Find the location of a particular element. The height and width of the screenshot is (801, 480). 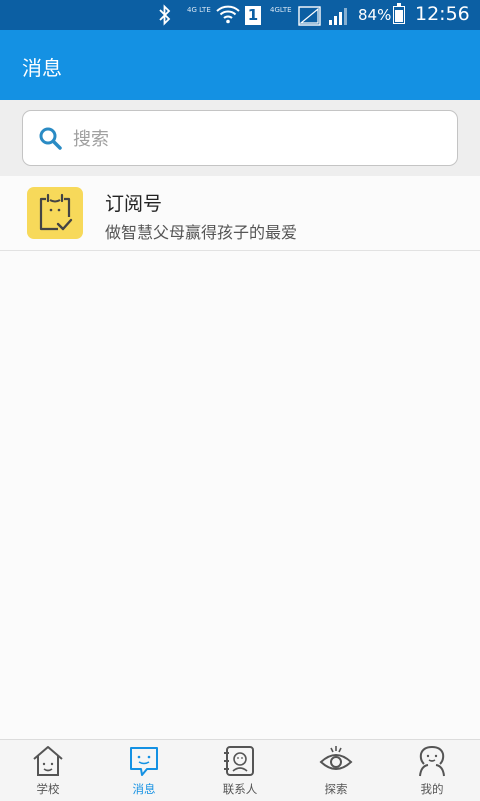

tab-school: 学校 is located at coordinates (48, 770).